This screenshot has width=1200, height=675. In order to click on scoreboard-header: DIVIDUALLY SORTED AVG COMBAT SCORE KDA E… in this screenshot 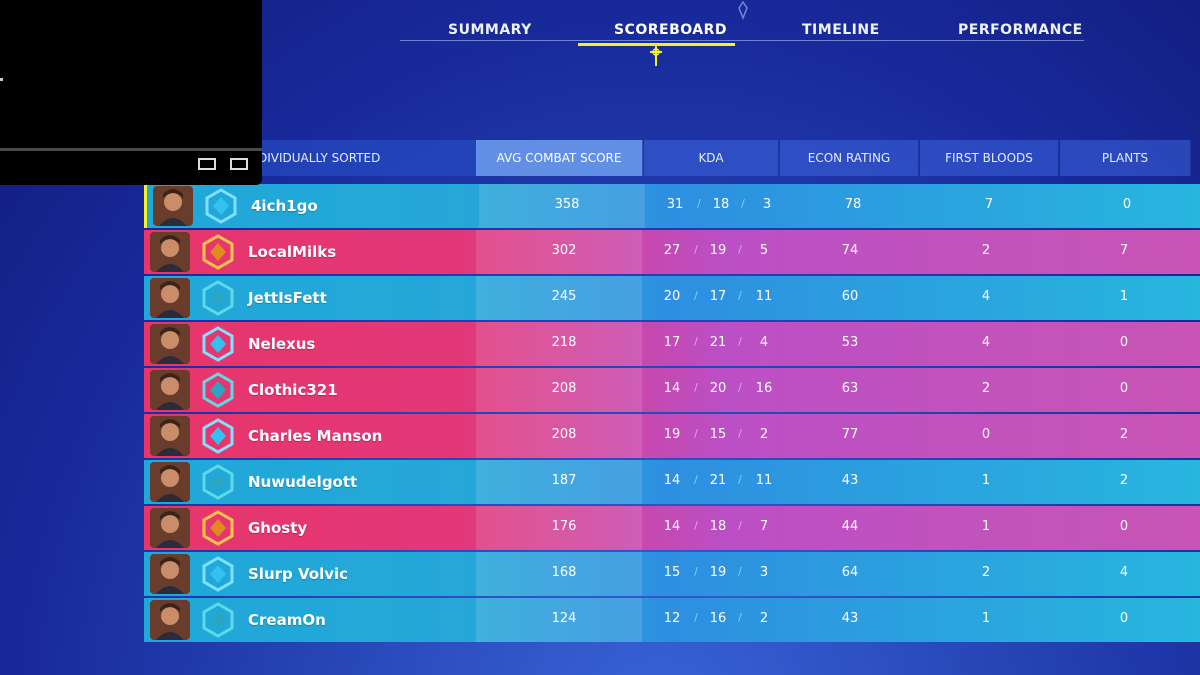, I will do `click(727, 158)`.